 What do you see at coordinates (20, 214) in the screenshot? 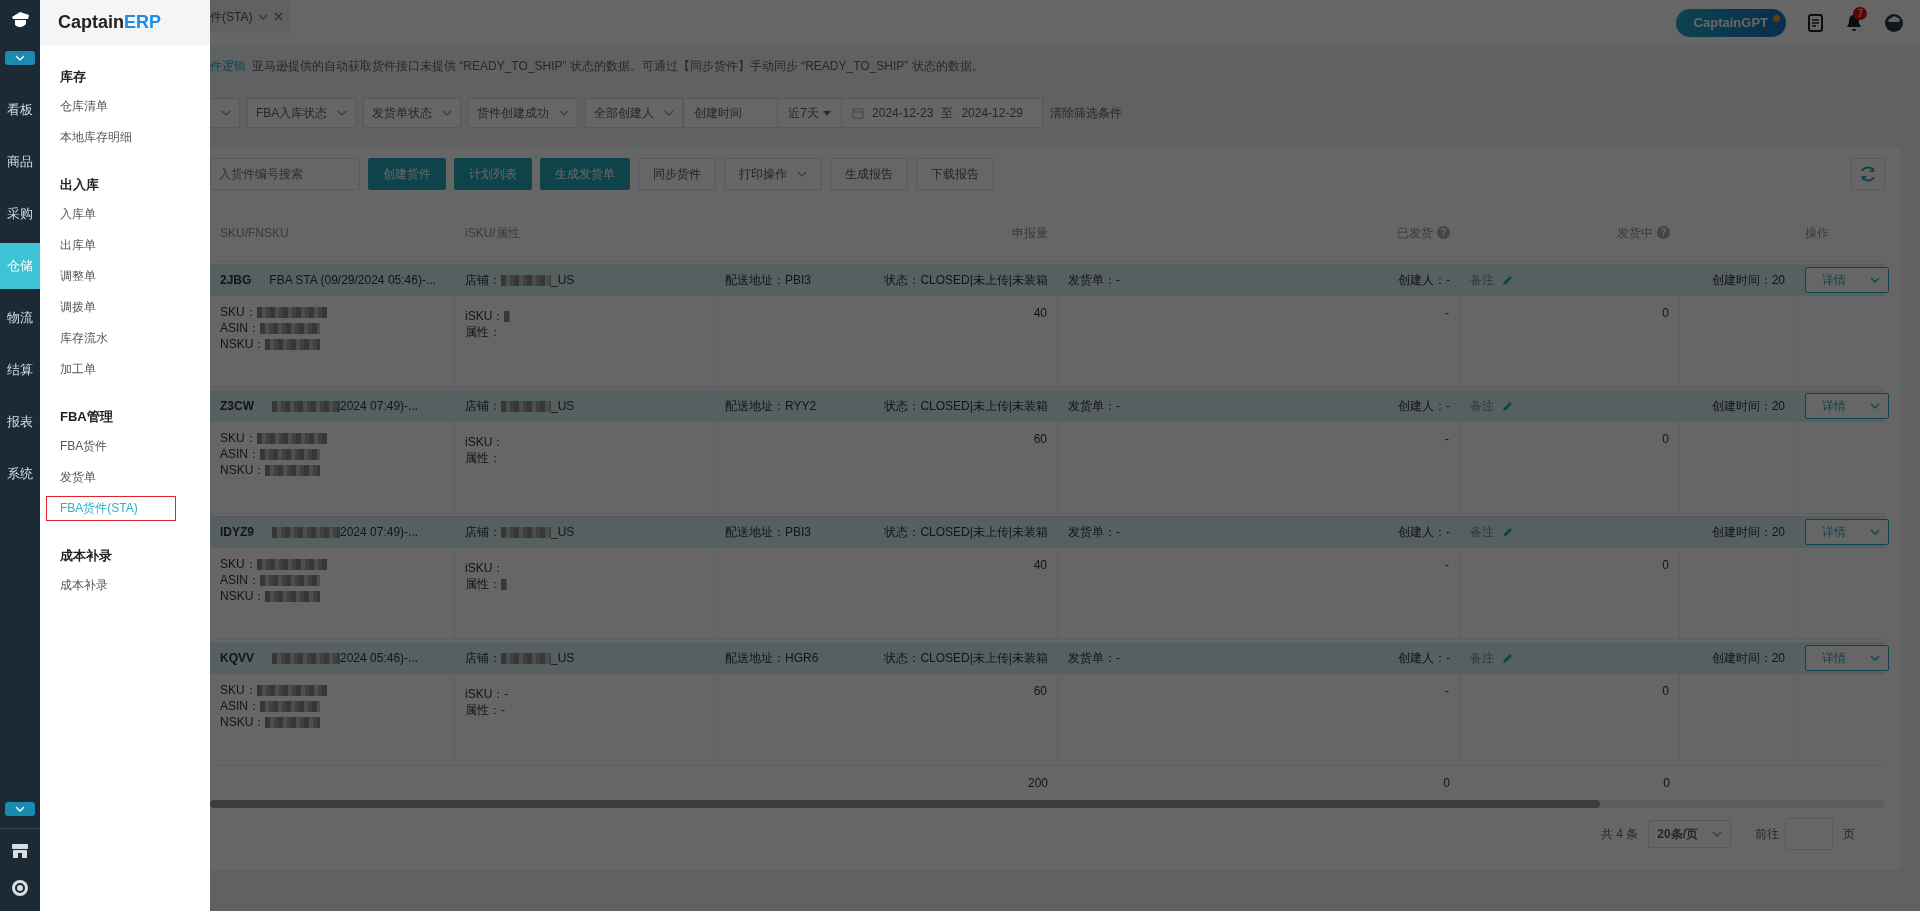
I see `nav-item: 采购` at bounding box center [20, 214].